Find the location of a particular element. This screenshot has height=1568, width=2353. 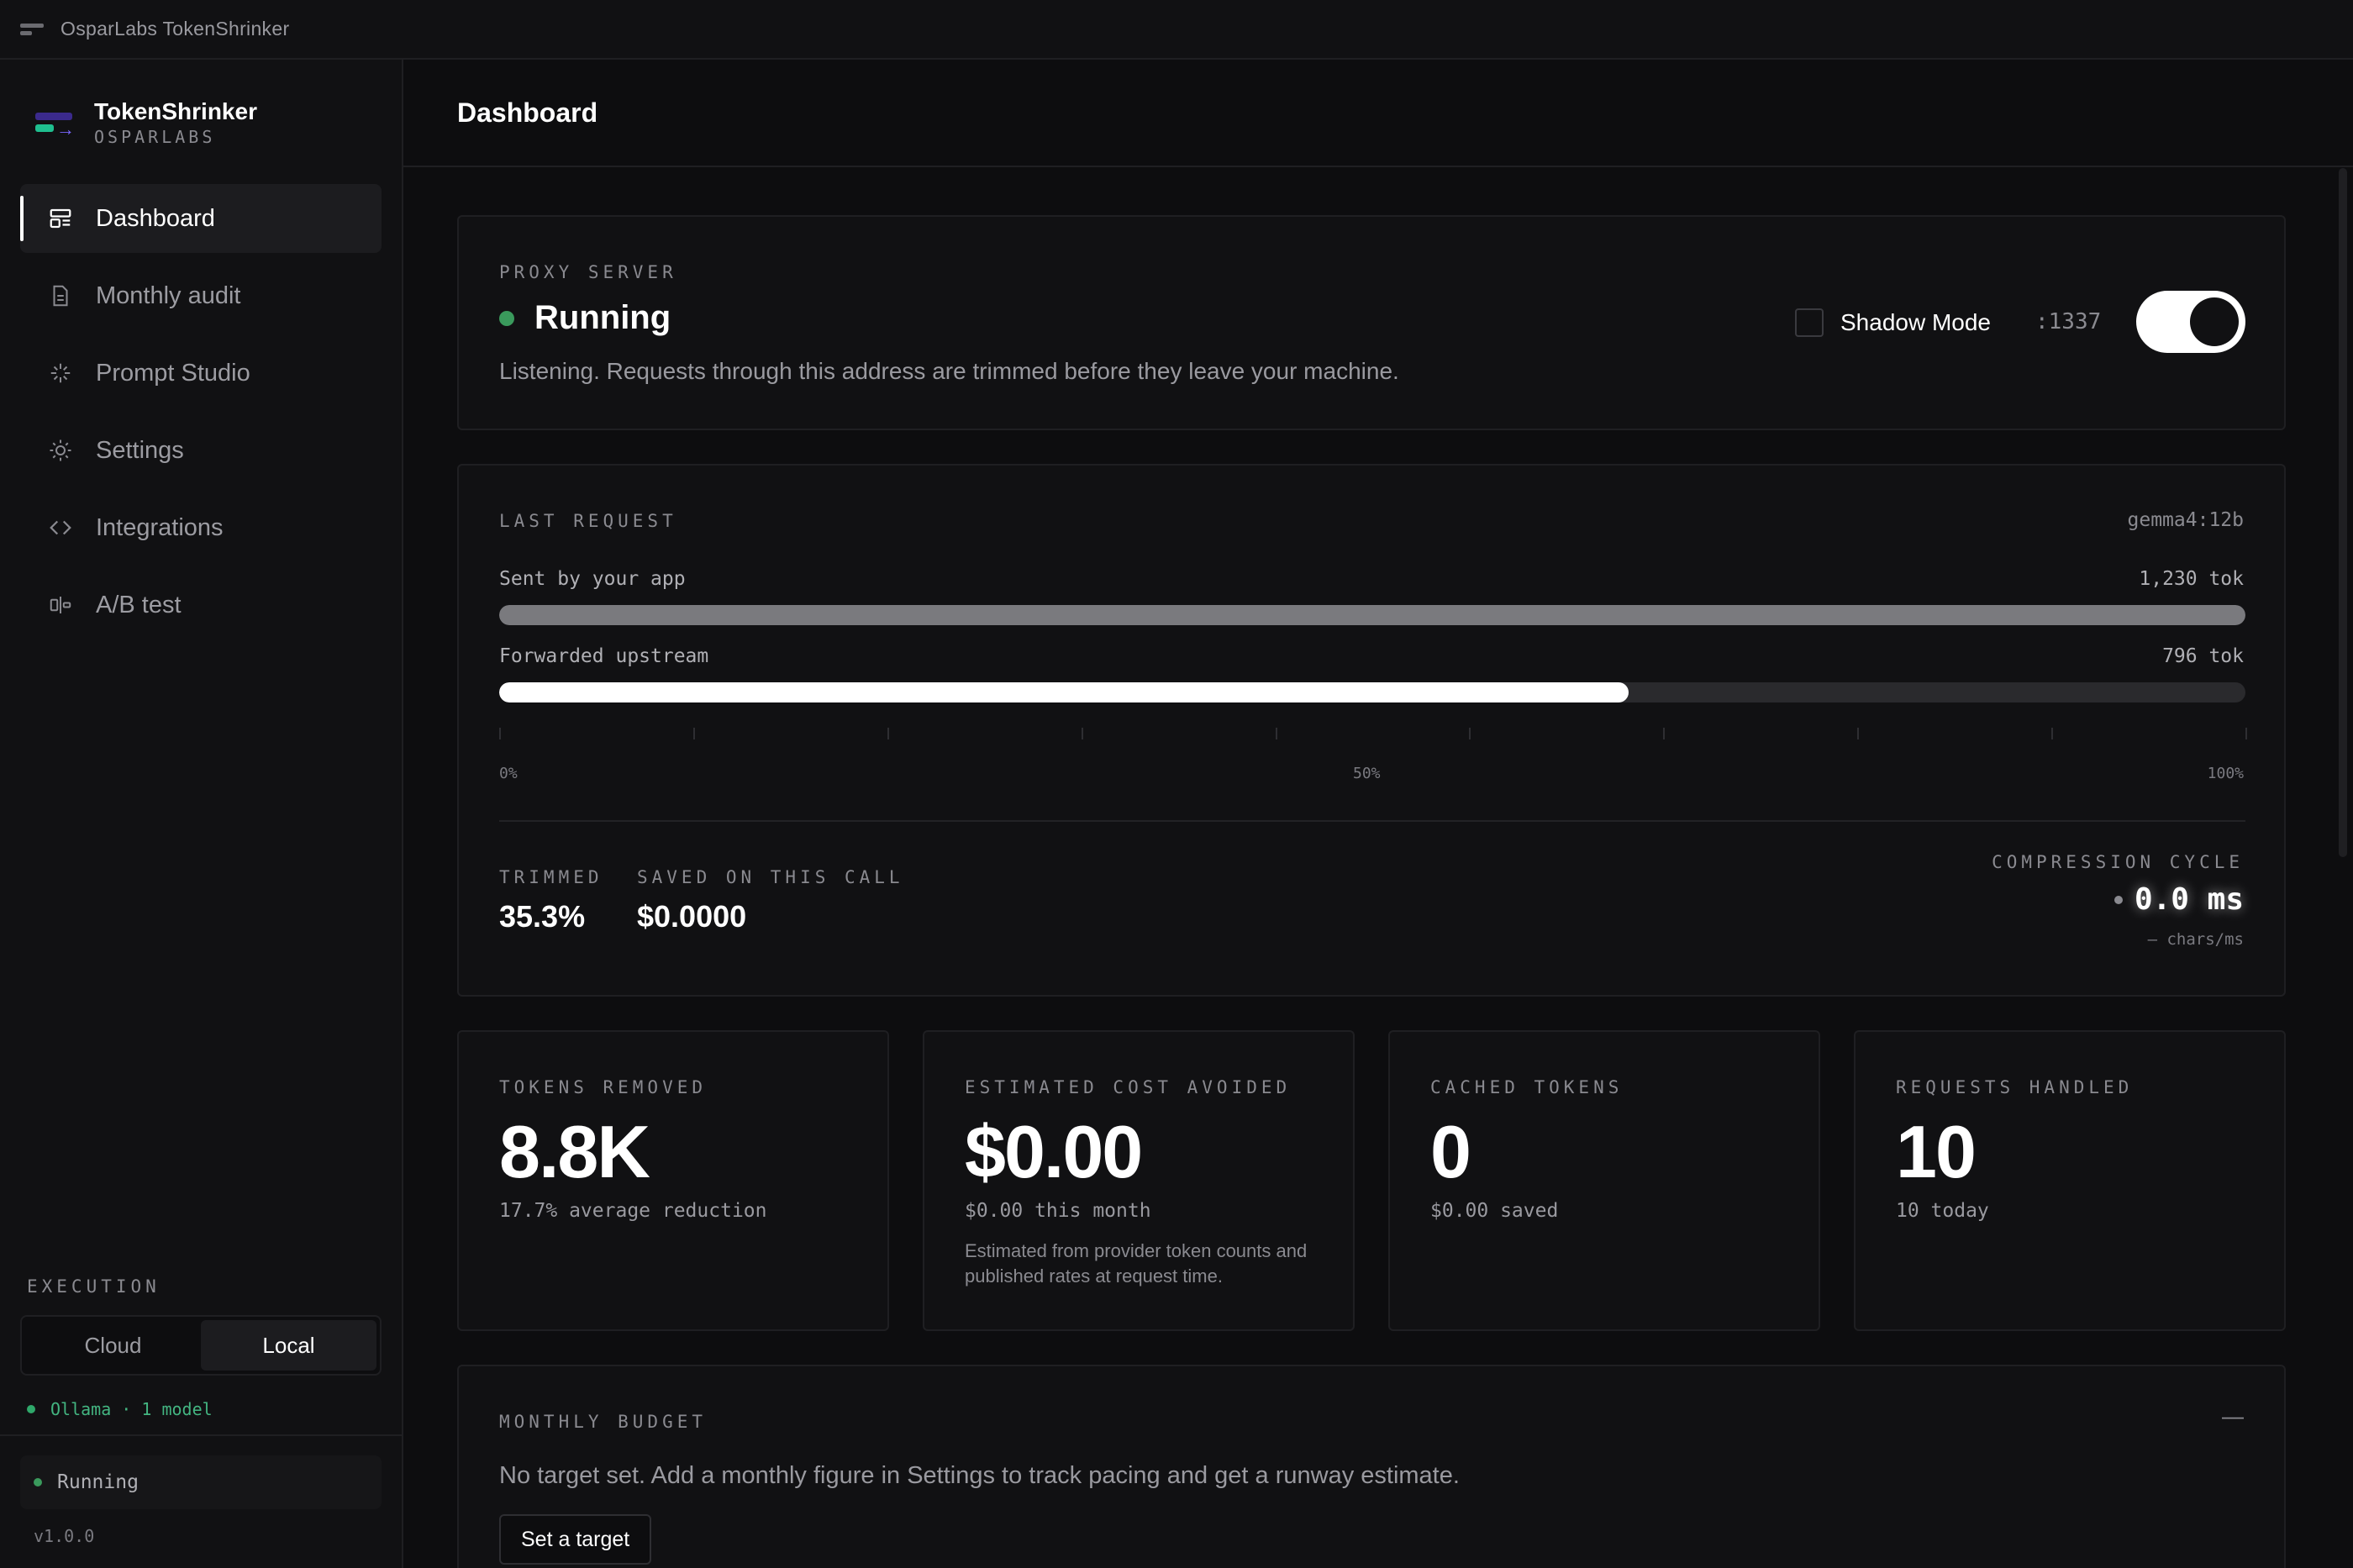

scrollbar is located at coordinates (2343, 512).